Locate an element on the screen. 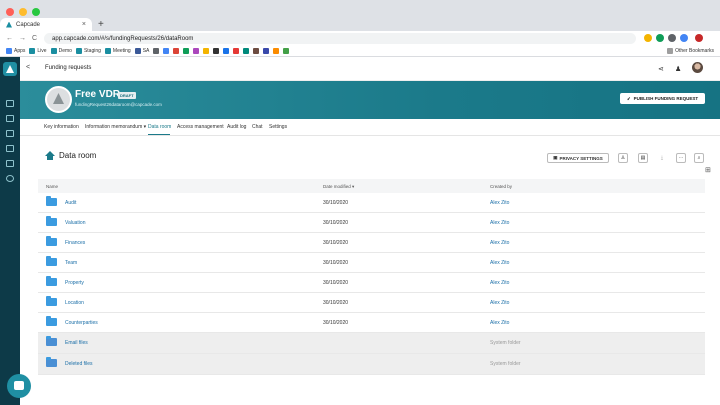 Image resolution: width=720 pixels, height=405 pixels. deals-icon is located at coordinates (10, 118).